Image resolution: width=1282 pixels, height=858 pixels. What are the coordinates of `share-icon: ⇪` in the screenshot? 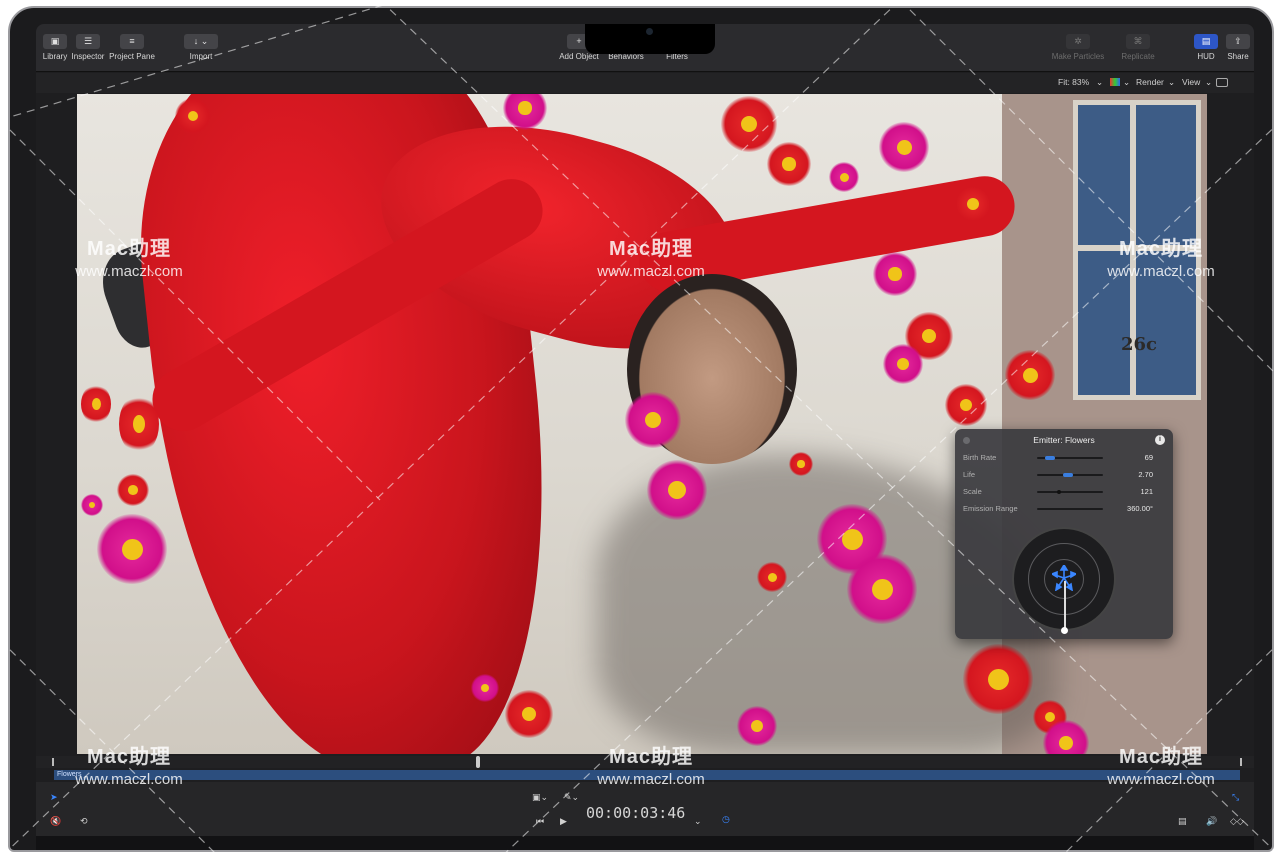 It's located at (1238, 41).